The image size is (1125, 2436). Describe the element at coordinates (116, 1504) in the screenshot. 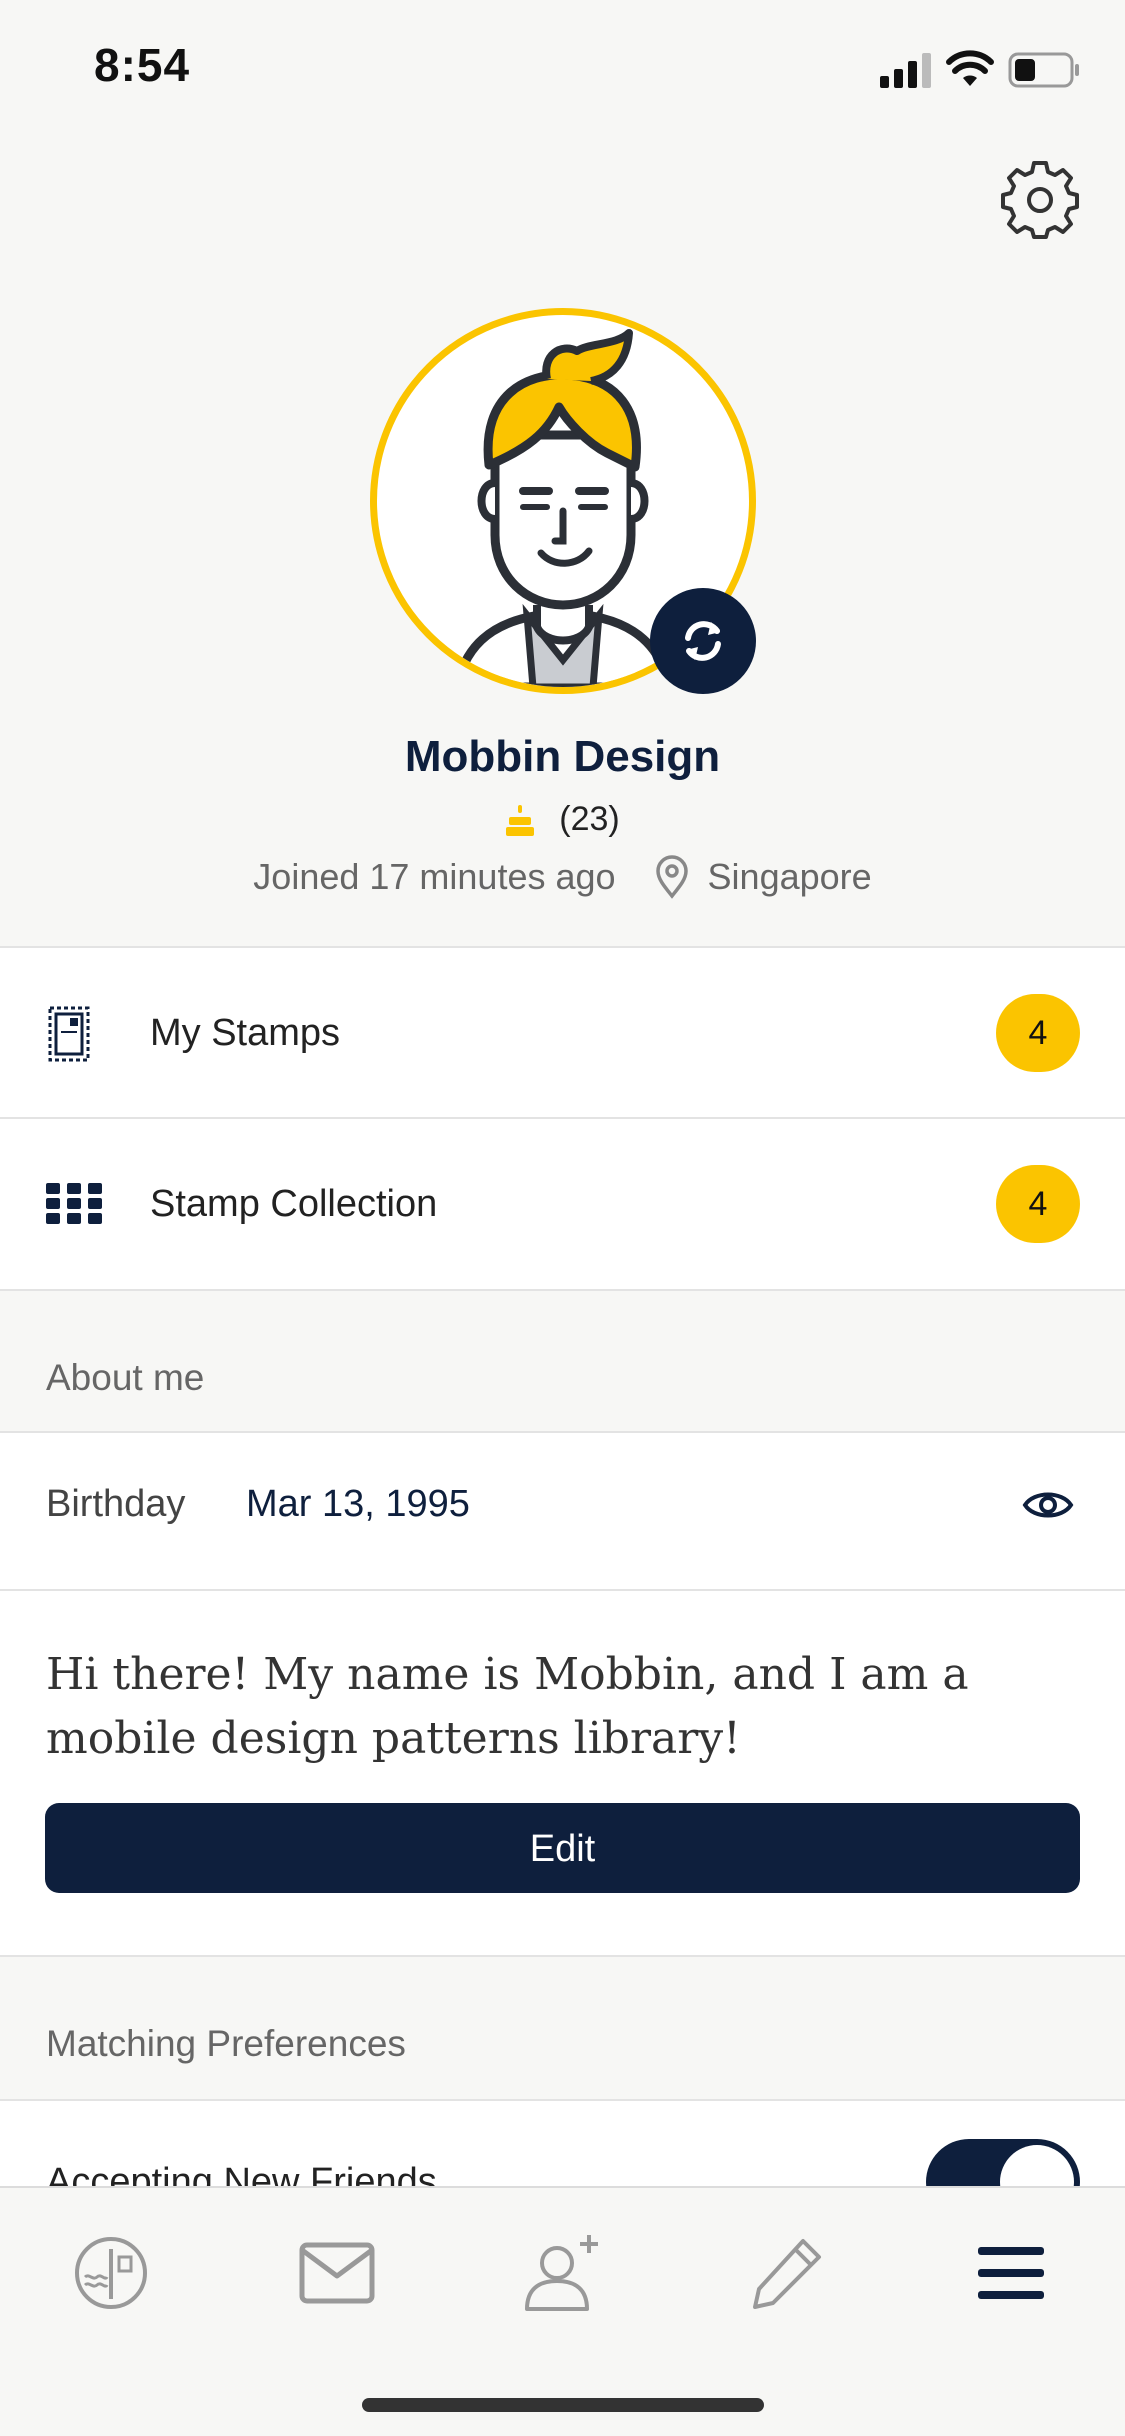

I see `birthday-label: Birthday` at that location.